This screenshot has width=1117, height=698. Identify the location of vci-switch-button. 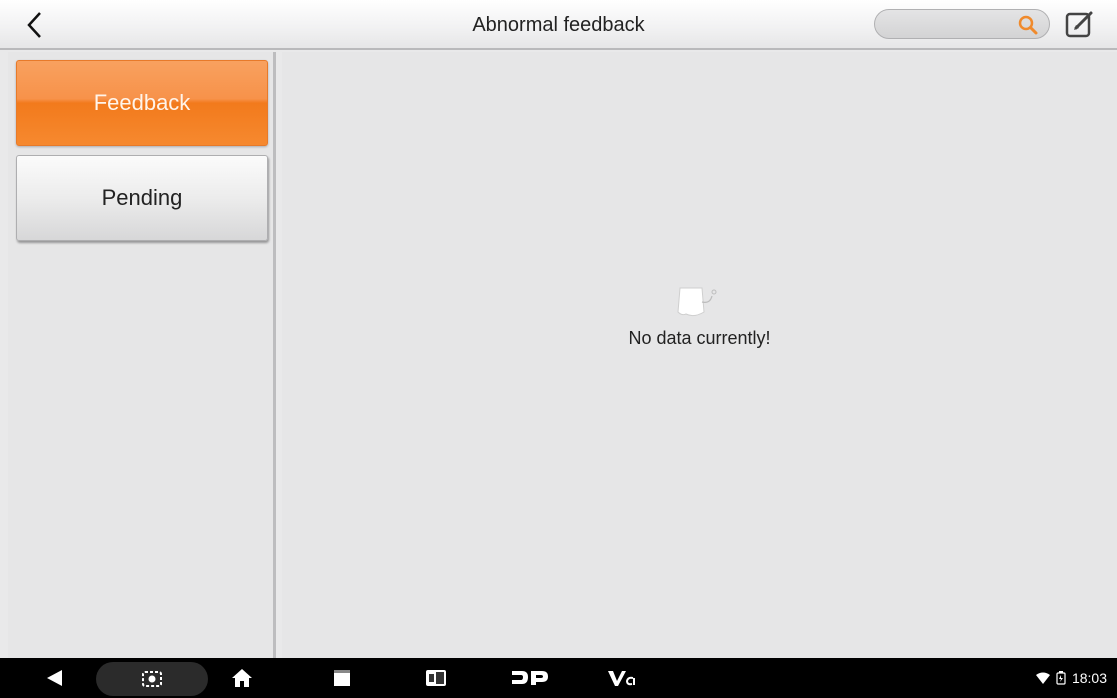
(436, 678).